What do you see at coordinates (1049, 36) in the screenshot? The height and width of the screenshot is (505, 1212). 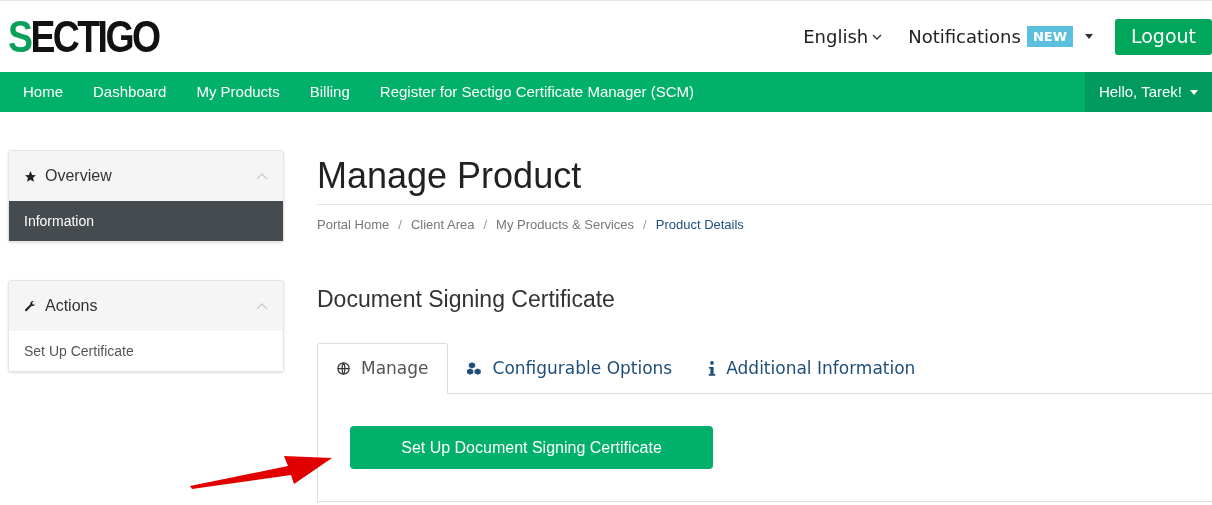 I see `new-badge: NEW` at bounding box center [1049, 36].